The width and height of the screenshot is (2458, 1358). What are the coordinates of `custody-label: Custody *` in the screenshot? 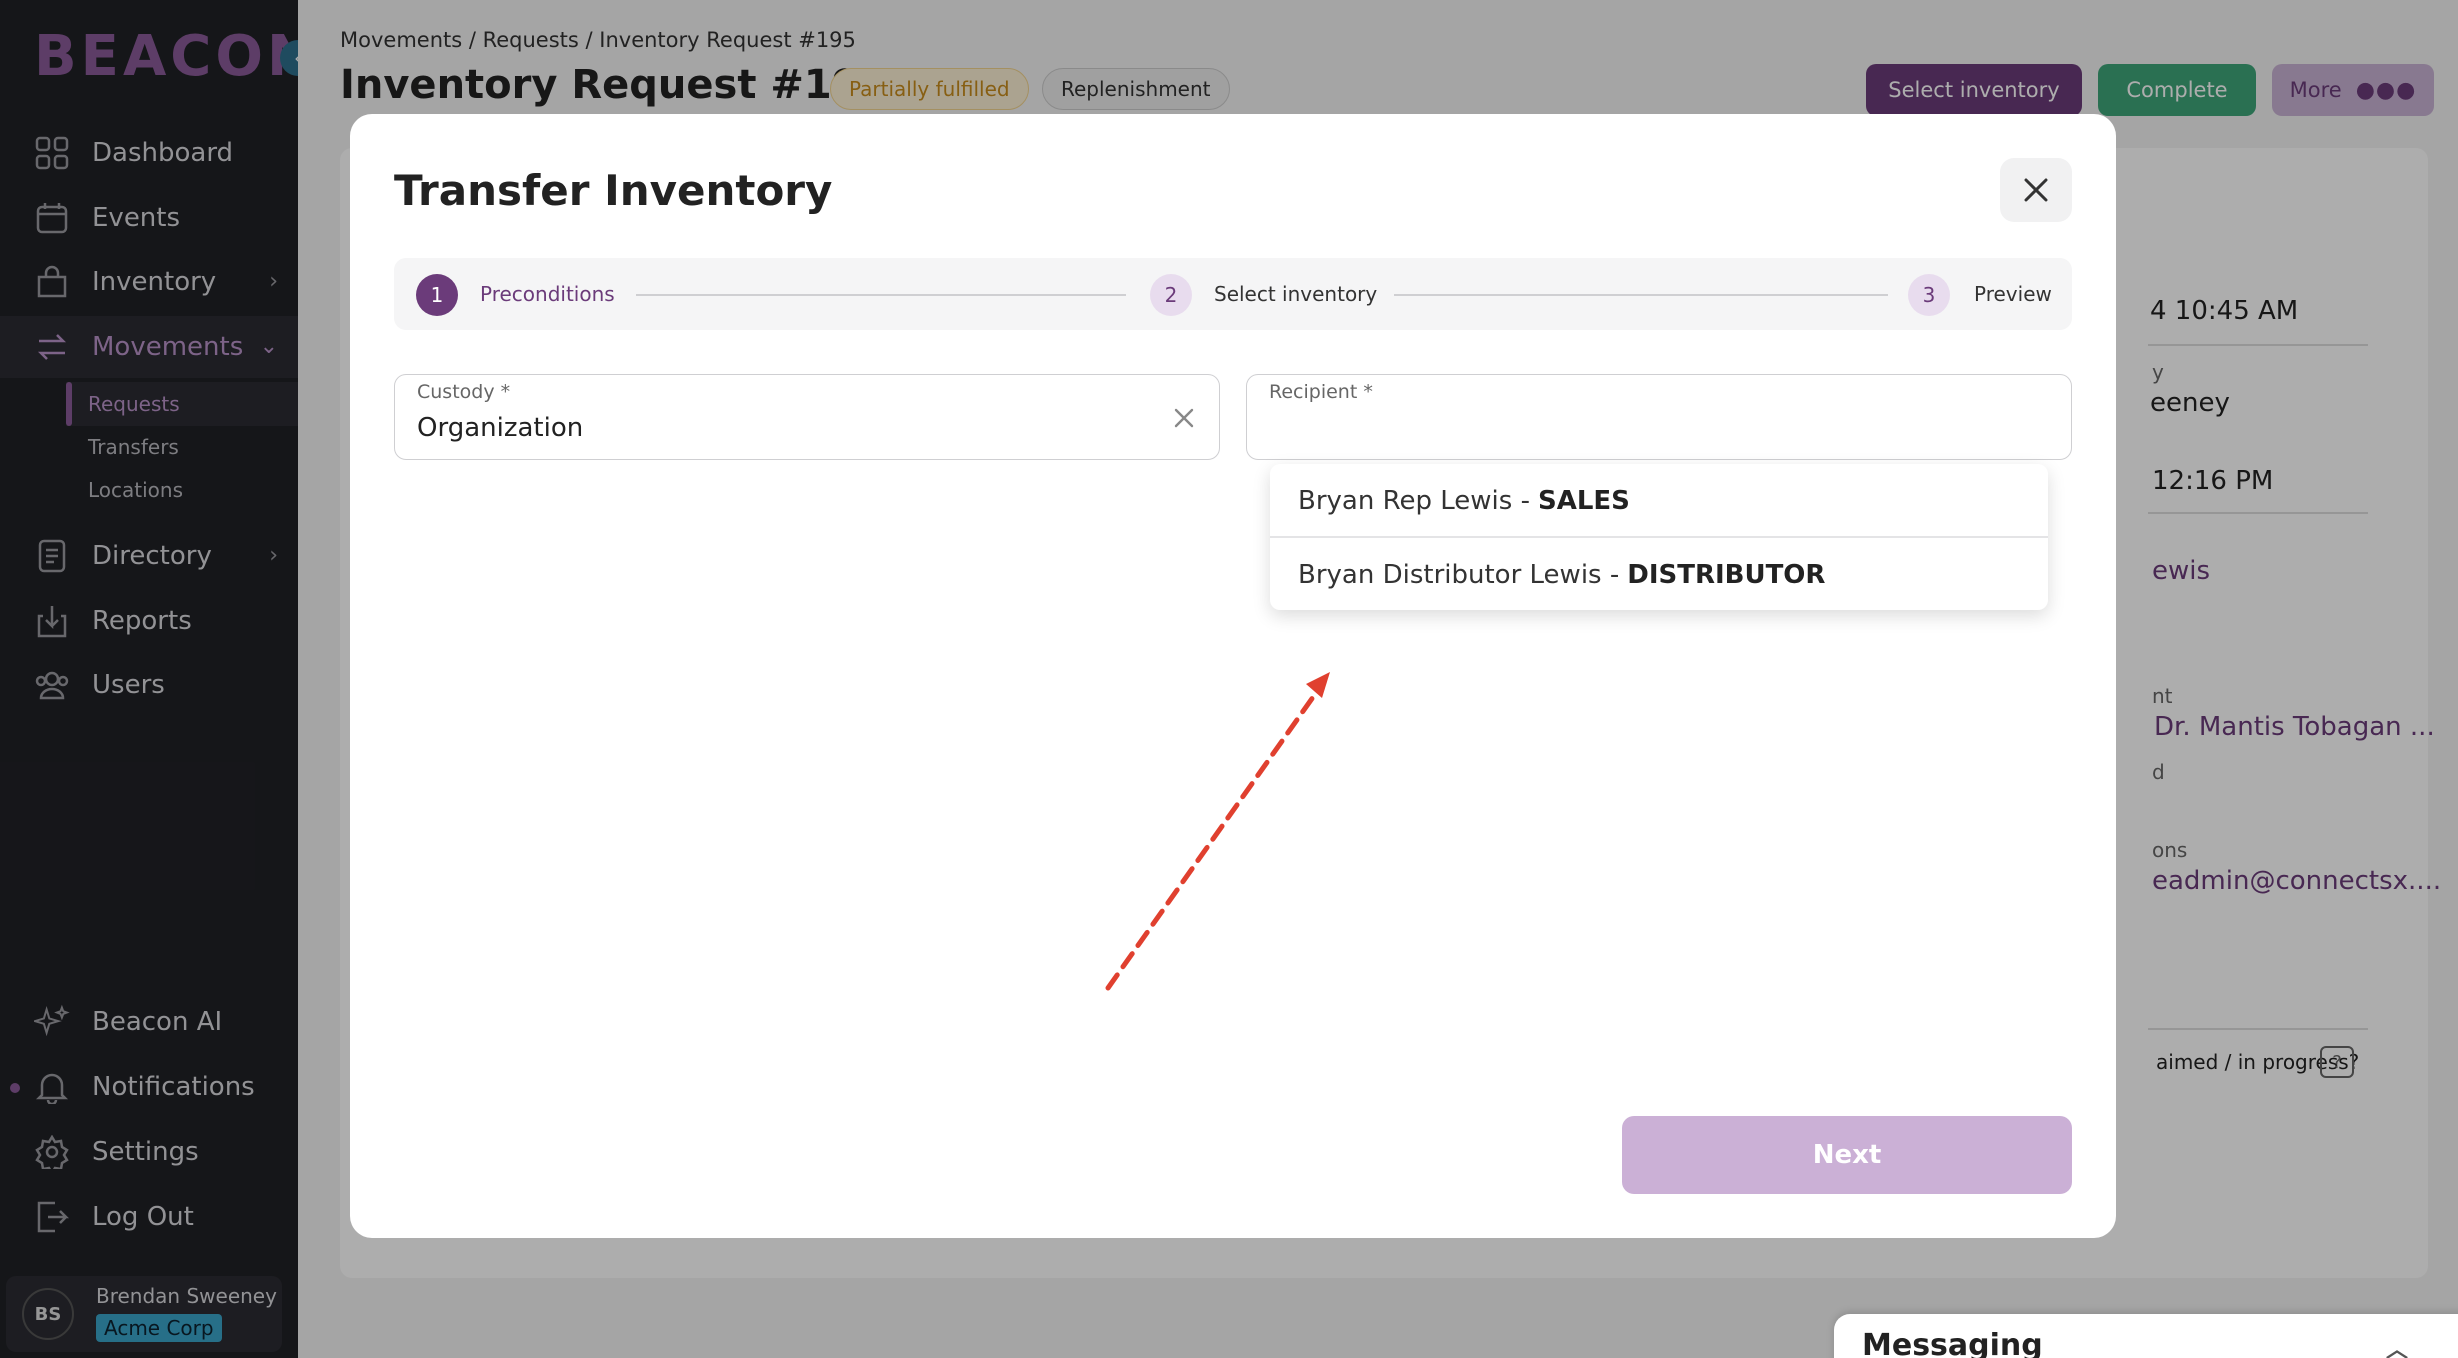 It's located at (464, 392).